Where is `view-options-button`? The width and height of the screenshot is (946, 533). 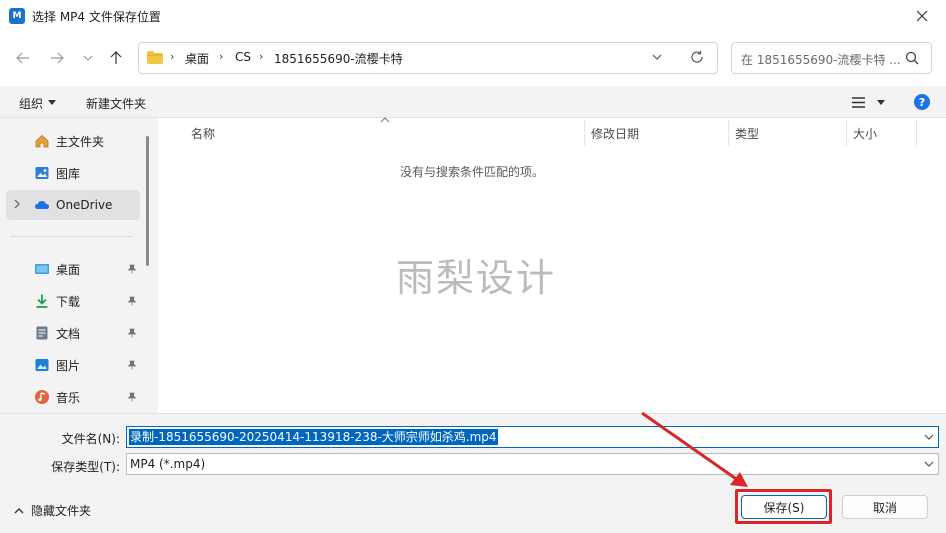 view-options-button is located at coordinates (858, 102).